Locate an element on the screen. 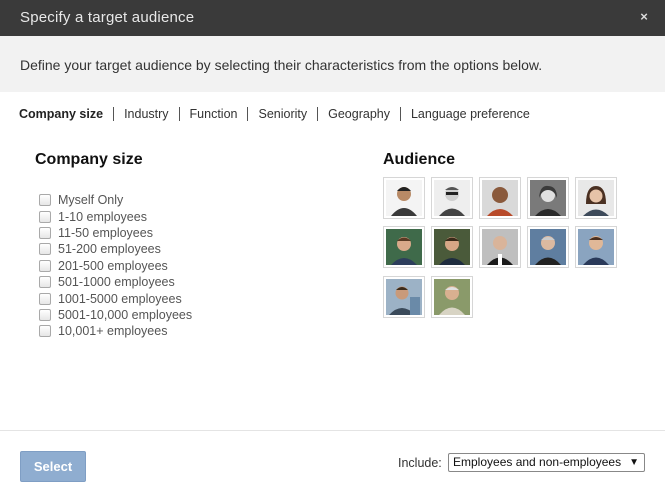 The height and width of the screenshot is (502, 665). dialog-title: Specify a target audience is located at coordinates (107, 17).